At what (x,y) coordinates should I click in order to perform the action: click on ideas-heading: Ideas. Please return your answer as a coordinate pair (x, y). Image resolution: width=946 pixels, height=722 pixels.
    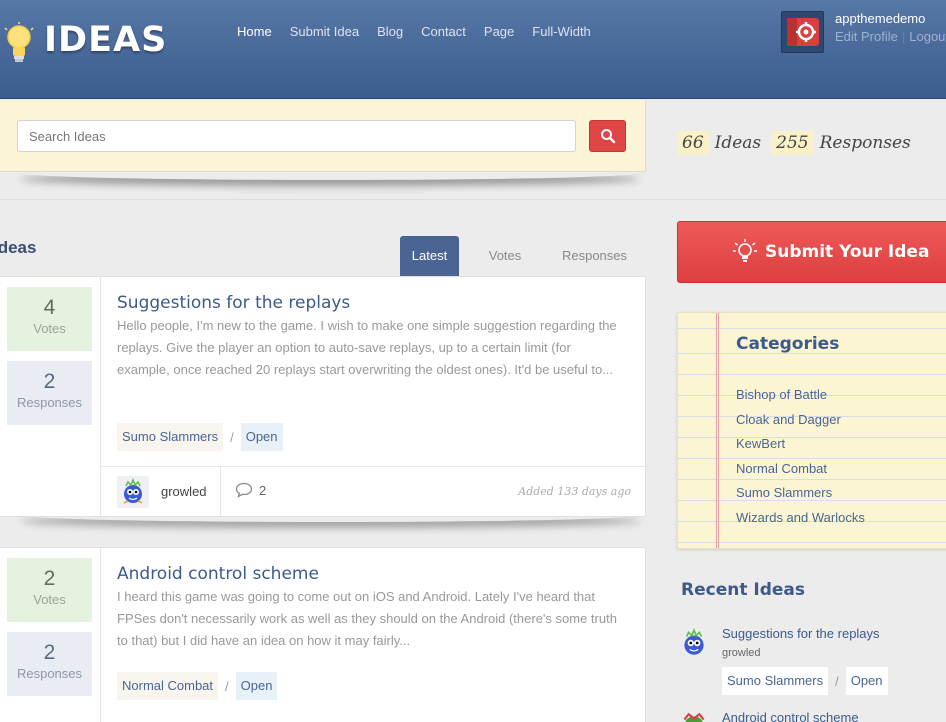
    Looking at the image, I should click on (18, 247).